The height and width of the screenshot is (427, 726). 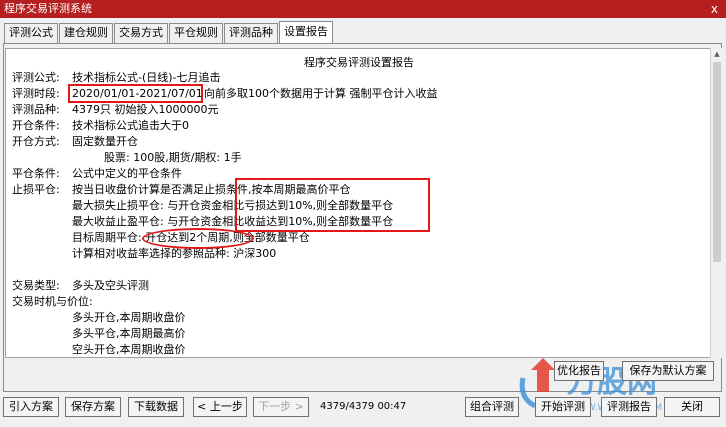 I want to click on timing-item: 空头开仓,本周期收盘价, so click(x=129, y=349).